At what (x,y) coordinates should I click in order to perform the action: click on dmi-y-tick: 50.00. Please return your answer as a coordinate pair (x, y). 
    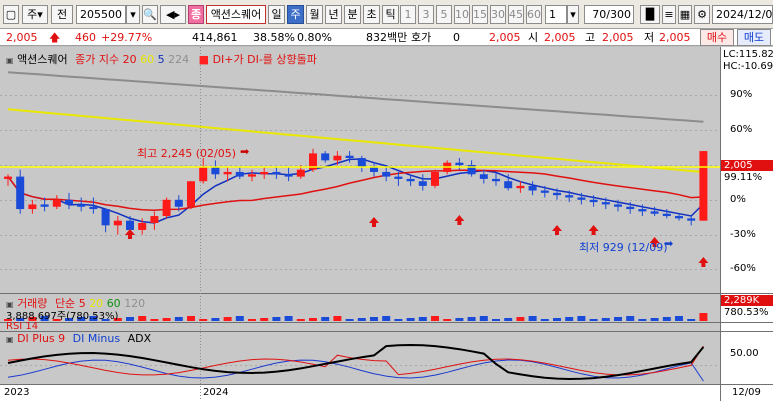
    Looking at the image, I should click on (744, 353).